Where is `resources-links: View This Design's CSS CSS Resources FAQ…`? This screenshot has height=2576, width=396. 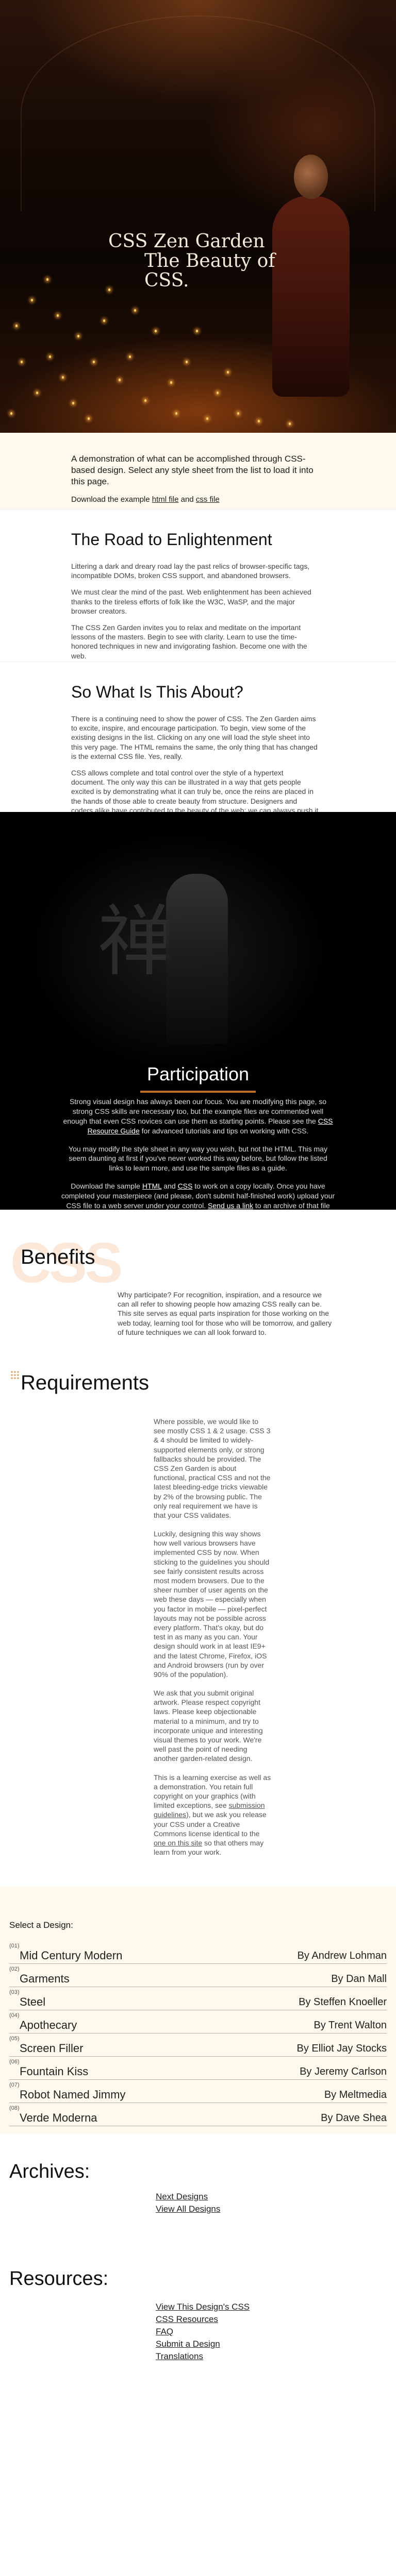 resources-links: View This Design's CSS CSS Resources FAQ… is located at coordinates (203, 2332).